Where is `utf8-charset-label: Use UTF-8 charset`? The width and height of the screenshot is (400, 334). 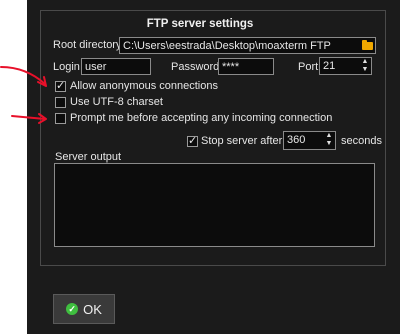 utf8-charset-label: Use UTF-8 charset is located at coordinates (116, 102).